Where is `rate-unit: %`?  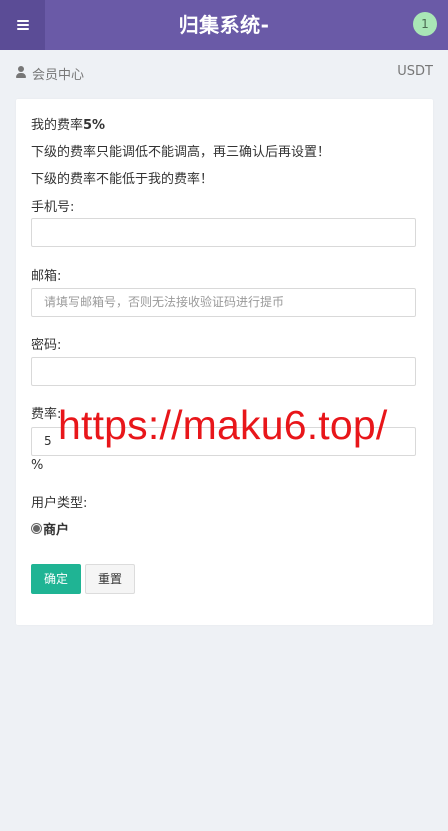
rate-unit: % is located at coordinates (37, 465).